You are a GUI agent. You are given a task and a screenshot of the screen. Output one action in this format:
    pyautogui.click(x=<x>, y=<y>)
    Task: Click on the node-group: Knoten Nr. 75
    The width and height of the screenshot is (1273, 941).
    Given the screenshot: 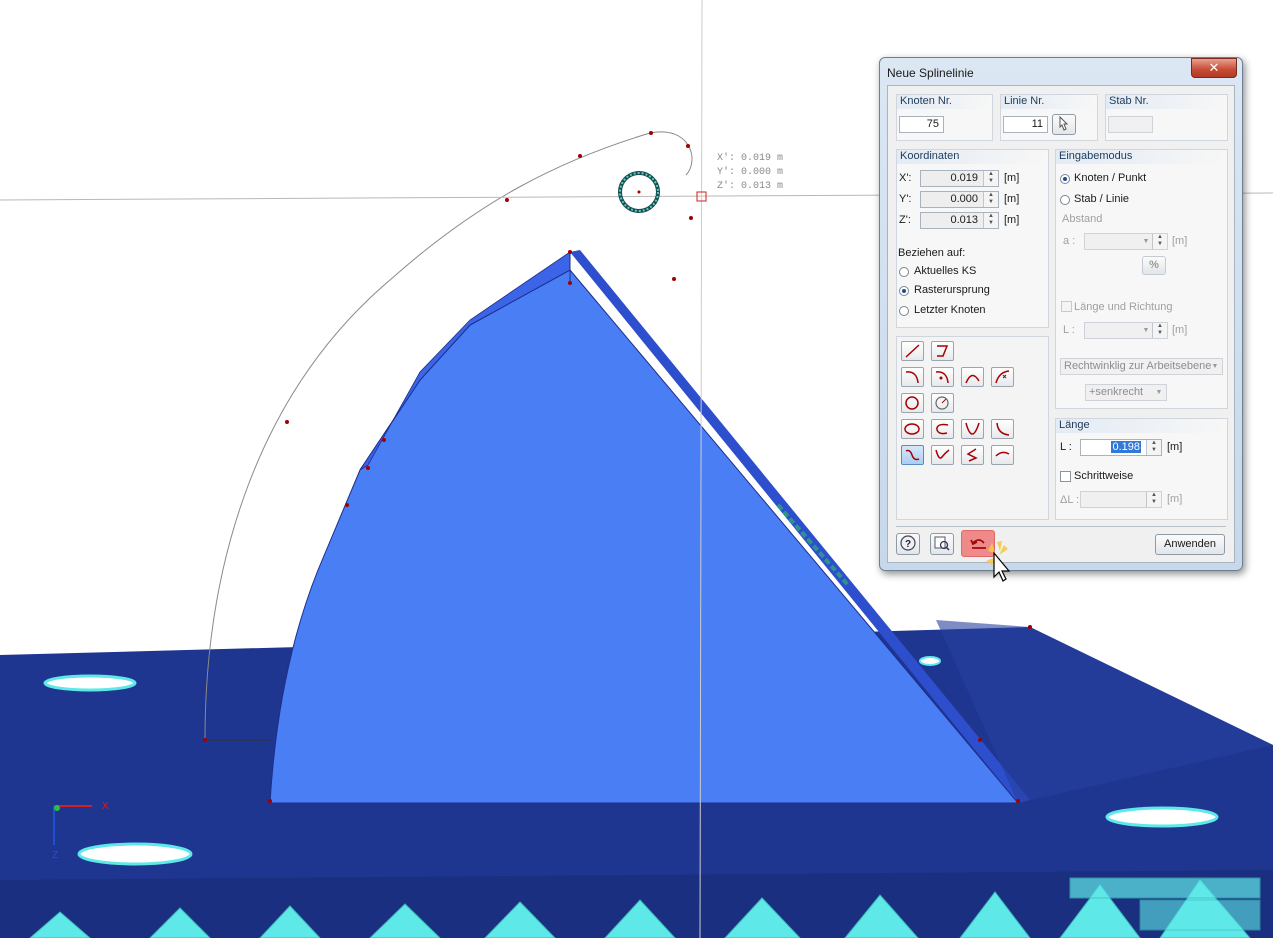 What is the action you would take?
    pyautogui.click(x=944, y=117)
    